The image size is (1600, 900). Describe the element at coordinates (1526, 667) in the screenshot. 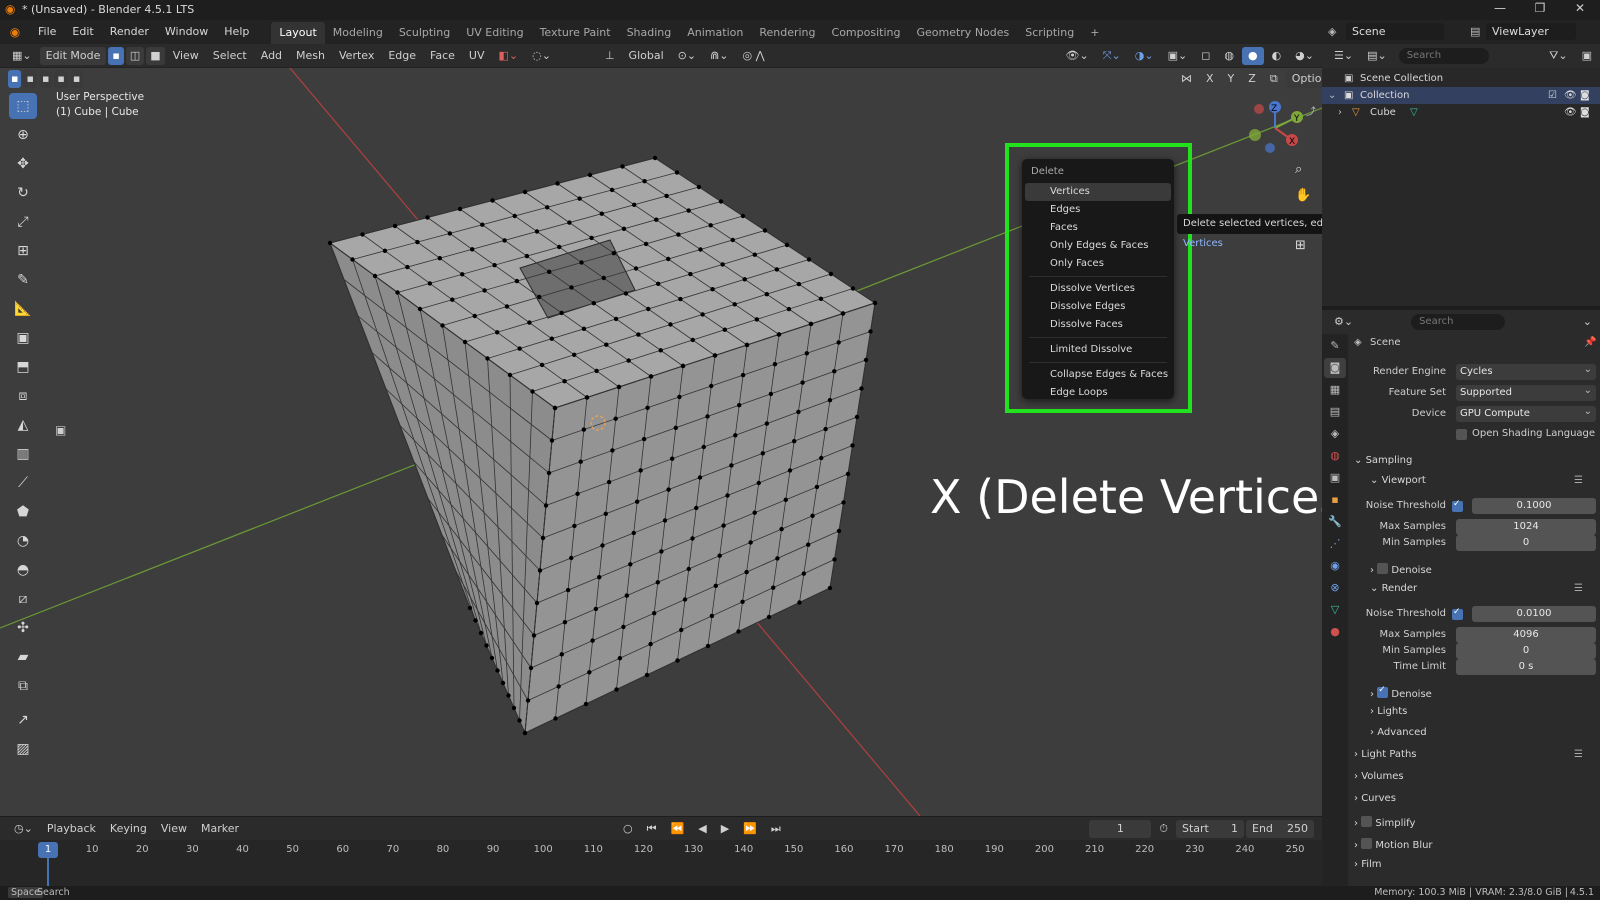

I see `time-limit-field: 0 s` at that location.